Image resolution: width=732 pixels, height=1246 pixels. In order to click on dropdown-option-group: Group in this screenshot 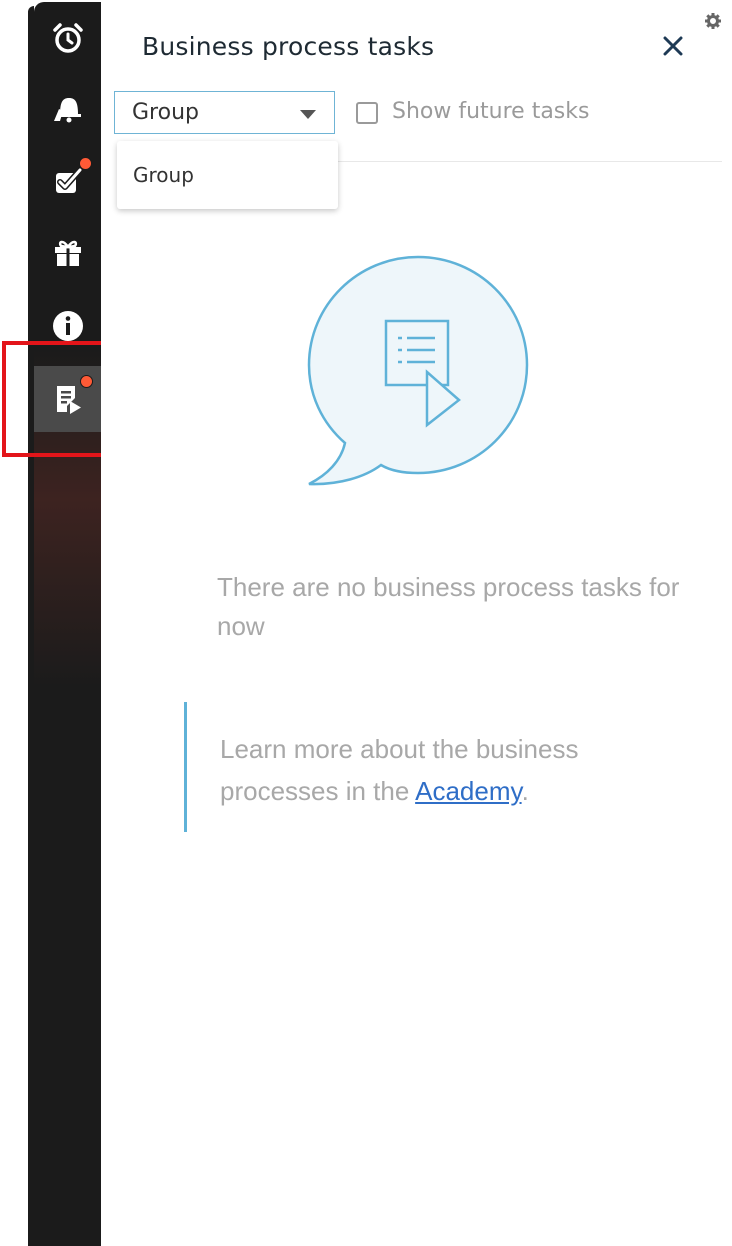, I will do `click(163, 175)`.